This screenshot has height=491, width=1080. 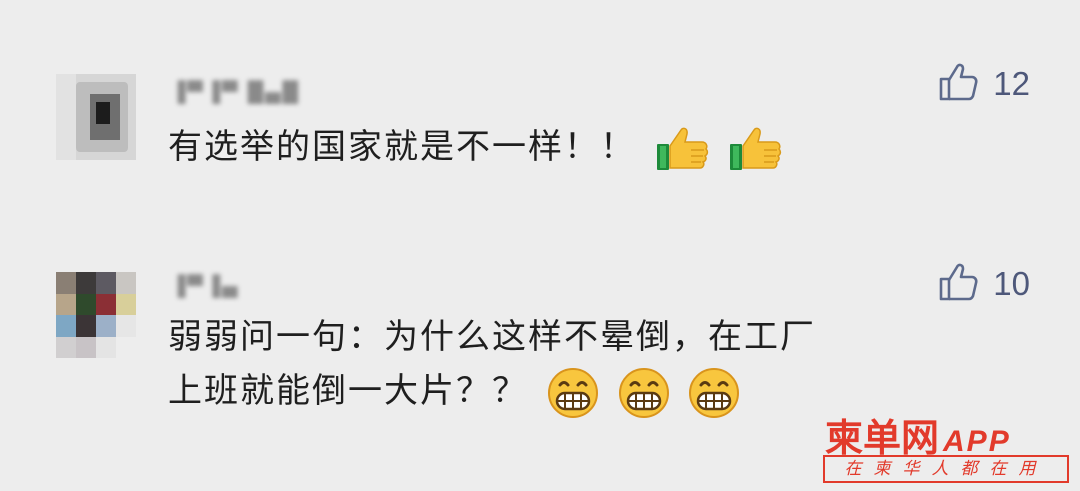 What do you see at coordinates (492, 337) in the screenshot?
I see `comment-text-line: 弱弱问一句：为什么这样不晕倒，在工厂` at bounding box center [492, 337].